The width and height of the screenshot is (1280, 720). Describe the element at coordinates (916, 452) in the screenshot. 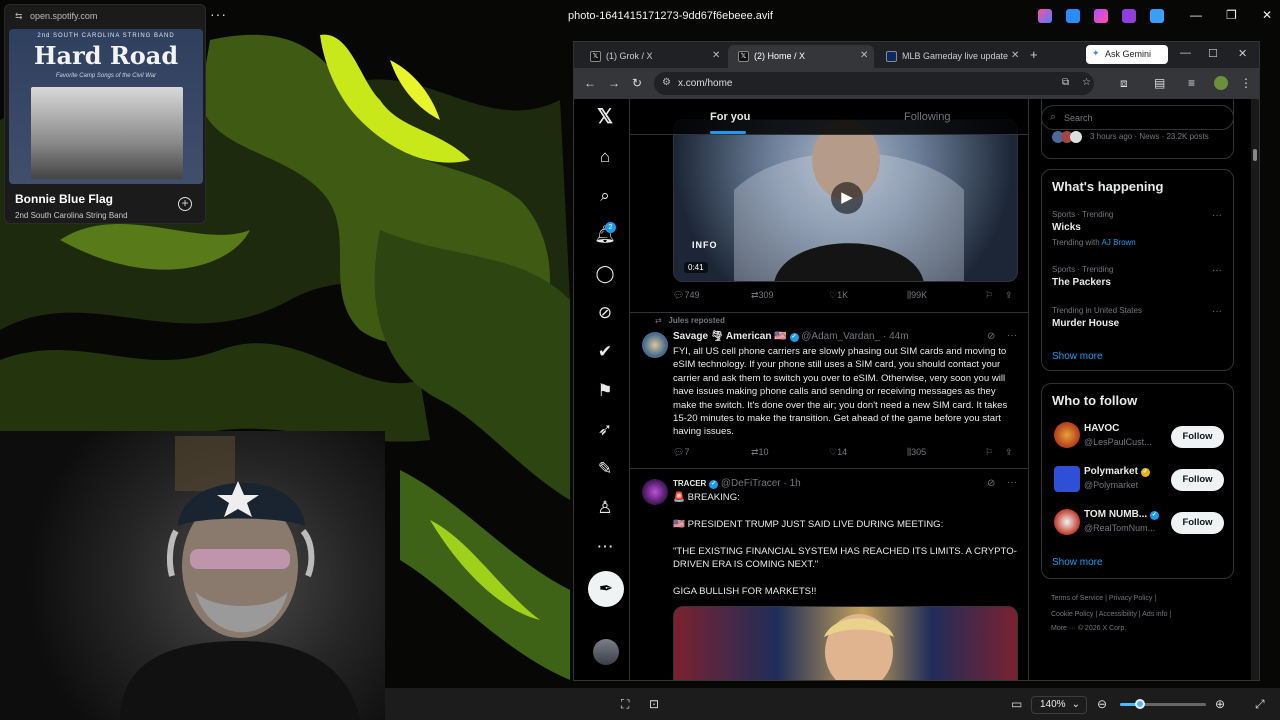

I see `views-button: ⫼ 305` at that location.